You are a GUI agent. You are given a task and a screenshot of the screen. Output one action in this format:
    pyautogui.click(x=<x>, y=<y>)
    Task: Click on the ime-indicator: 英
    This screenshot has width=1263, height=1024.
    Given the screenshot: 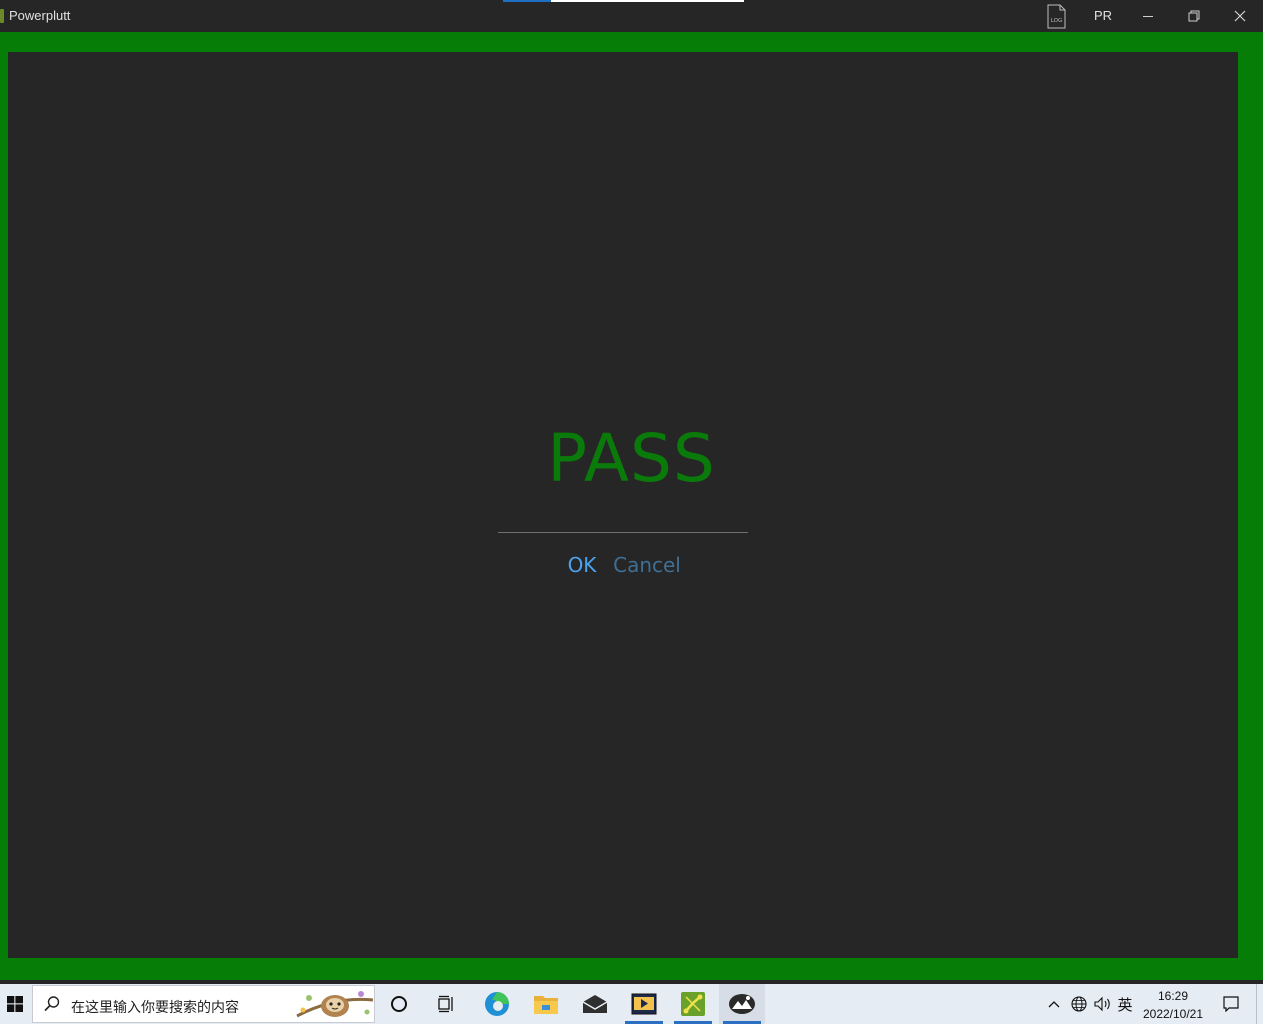 What is the action you would take?
    pyautogui.click(x=1125, y=1004)
    